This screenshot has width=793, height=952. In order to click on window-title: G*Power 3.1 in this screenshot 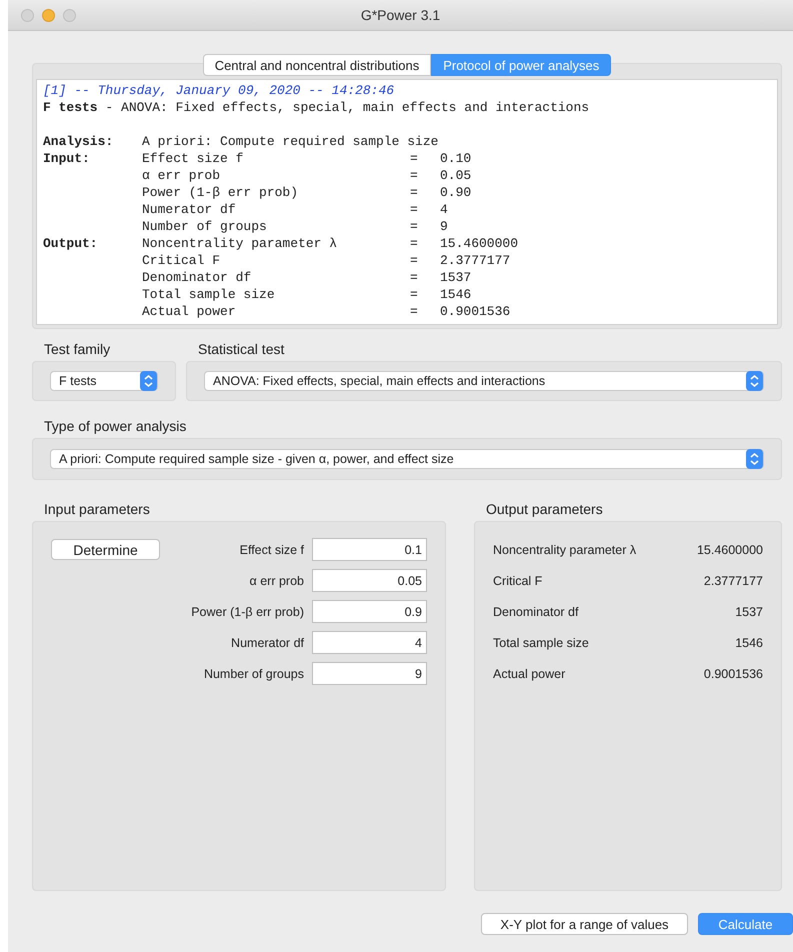, I will do `click(400, 15)`.